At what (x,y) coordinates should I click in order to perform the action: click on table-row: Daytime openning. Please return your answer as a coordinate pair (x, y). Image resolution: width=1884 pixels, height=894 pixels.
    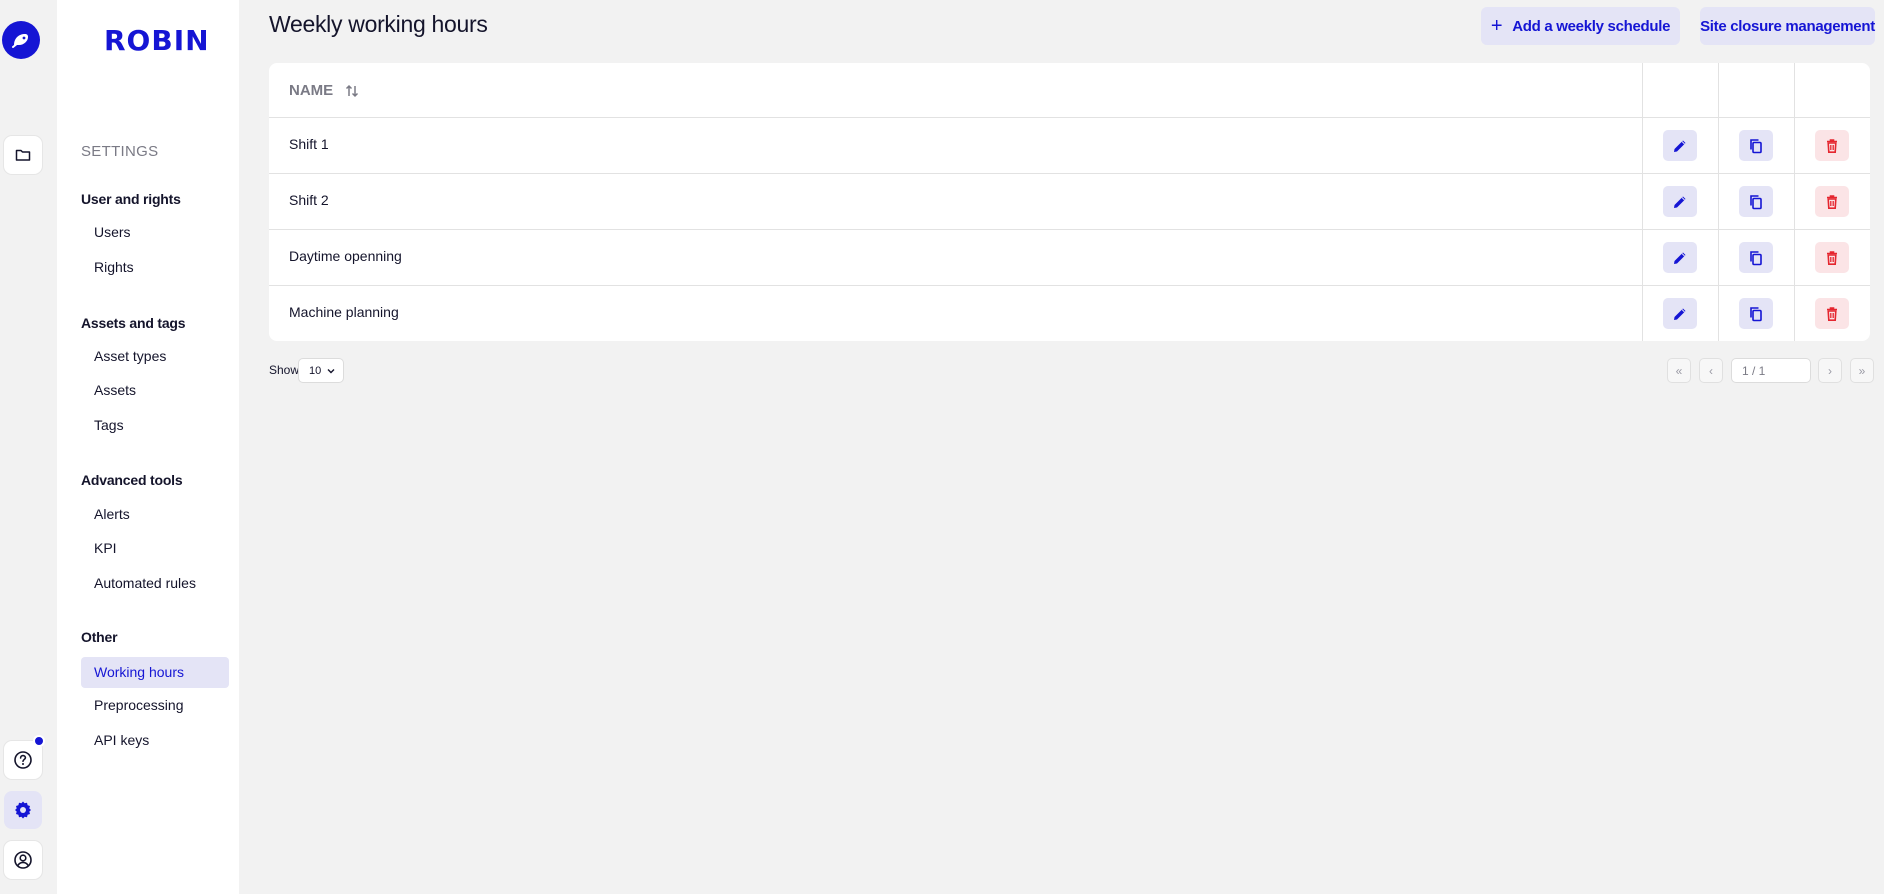
    Looking at the image, I should click on (1069, 258).